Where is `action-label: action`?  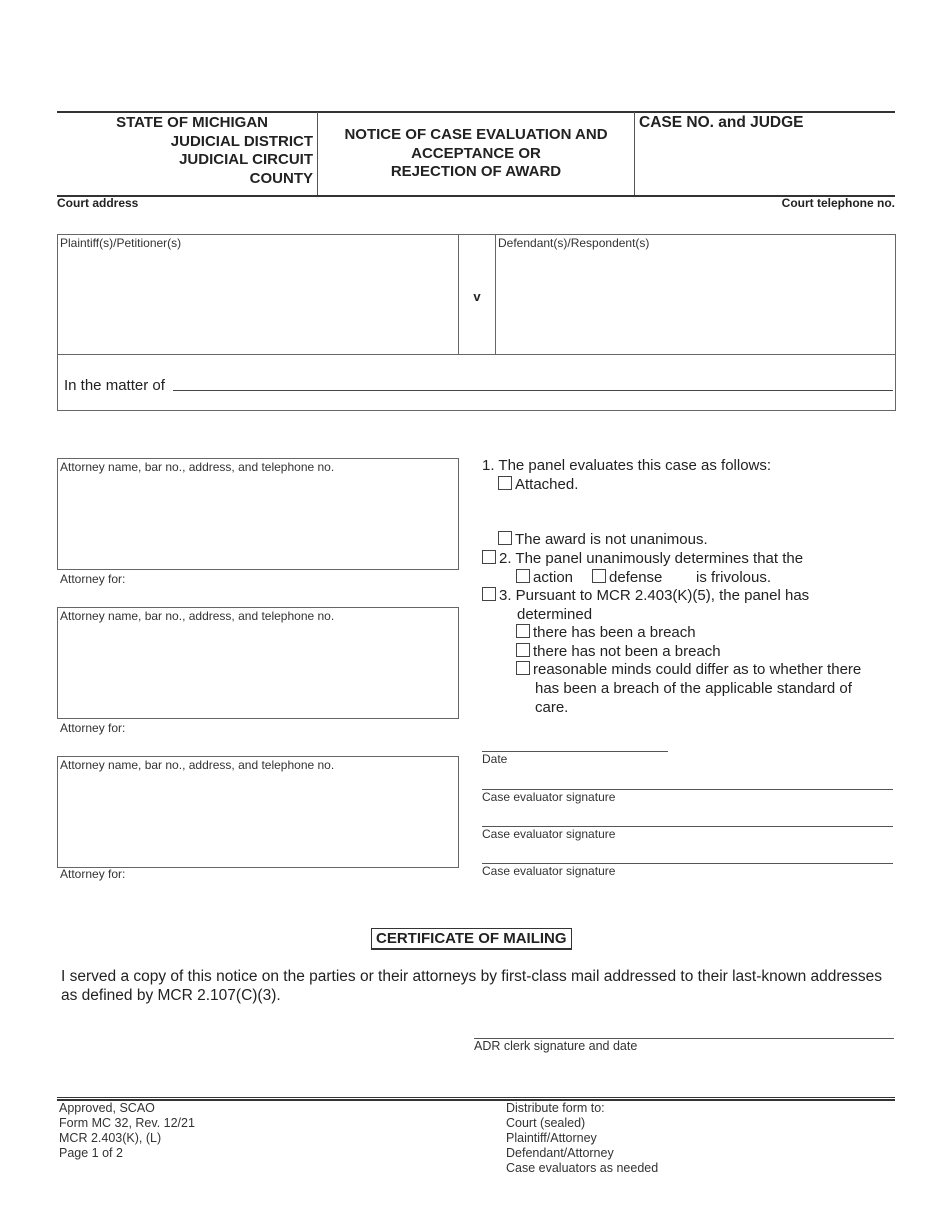
action-label: action is located at coordinates (553, 577).